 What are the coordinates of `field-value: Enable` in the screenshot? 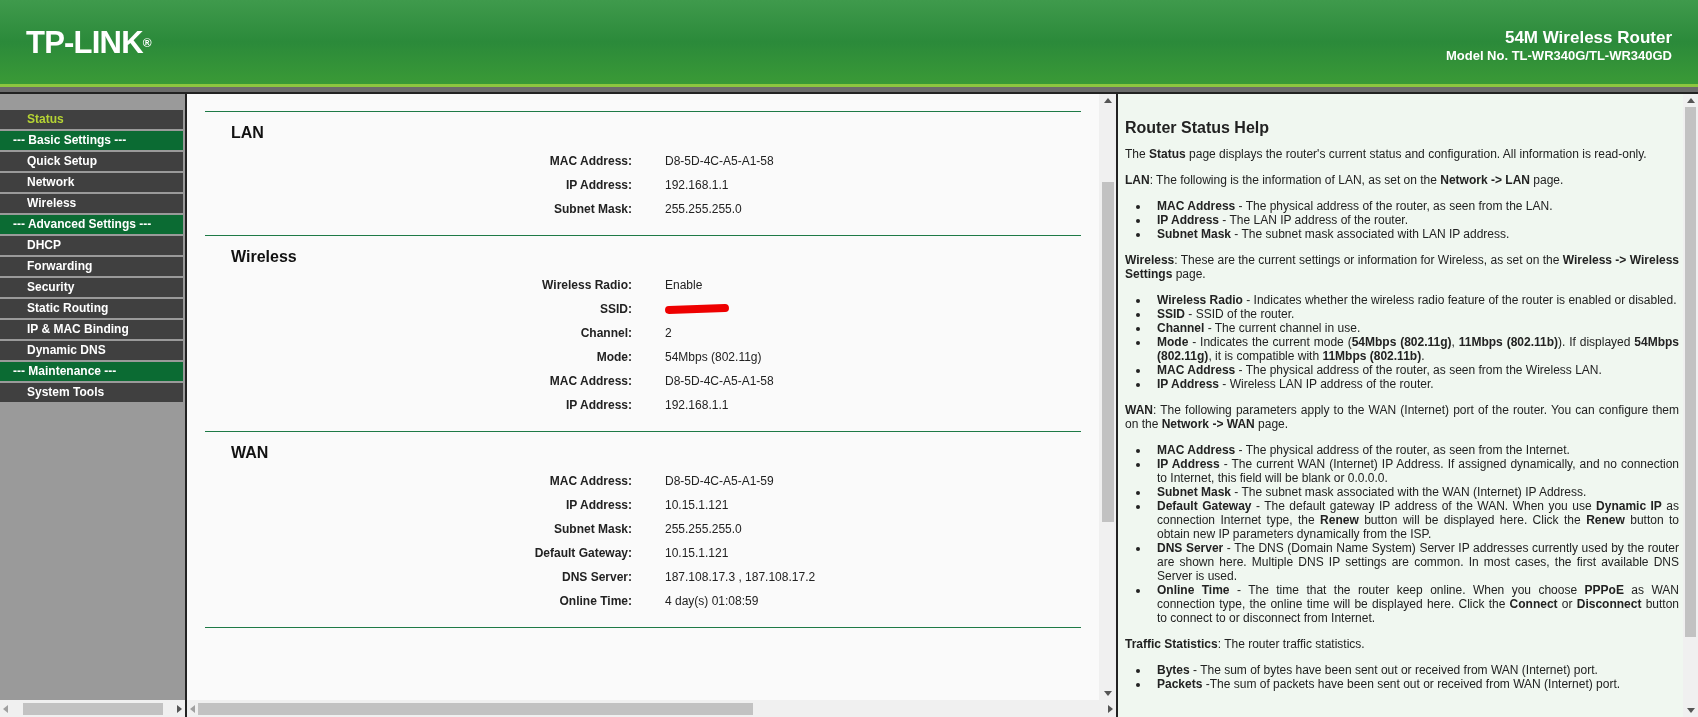 It's located at (684, 285).